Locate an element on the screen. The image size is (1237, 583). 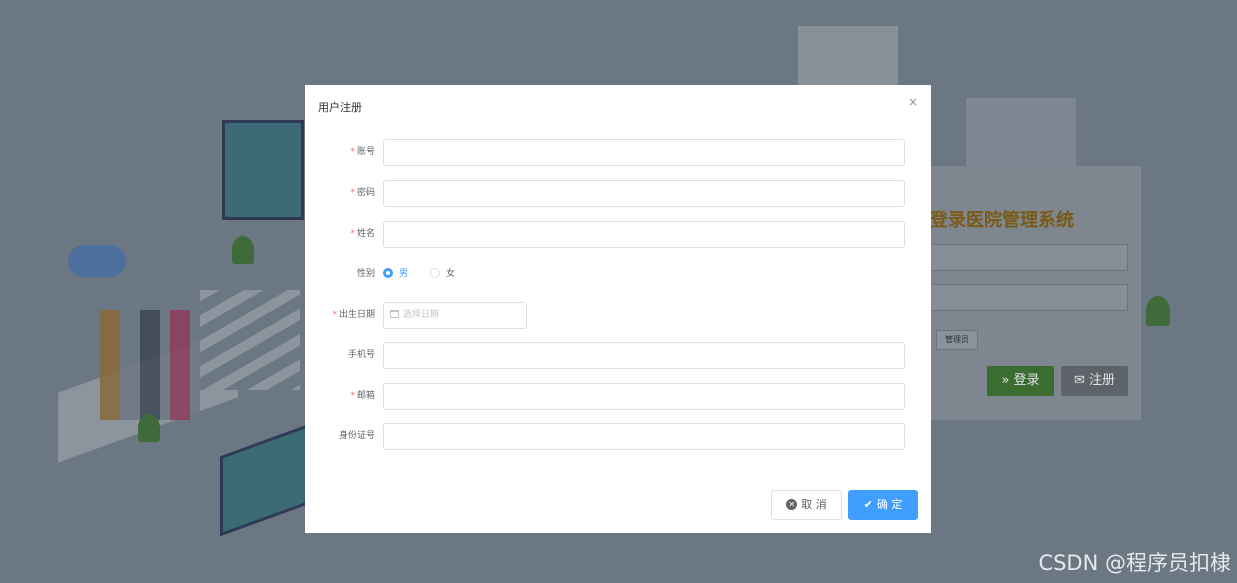
illustration-monitor is located at coordinates (263, 170).